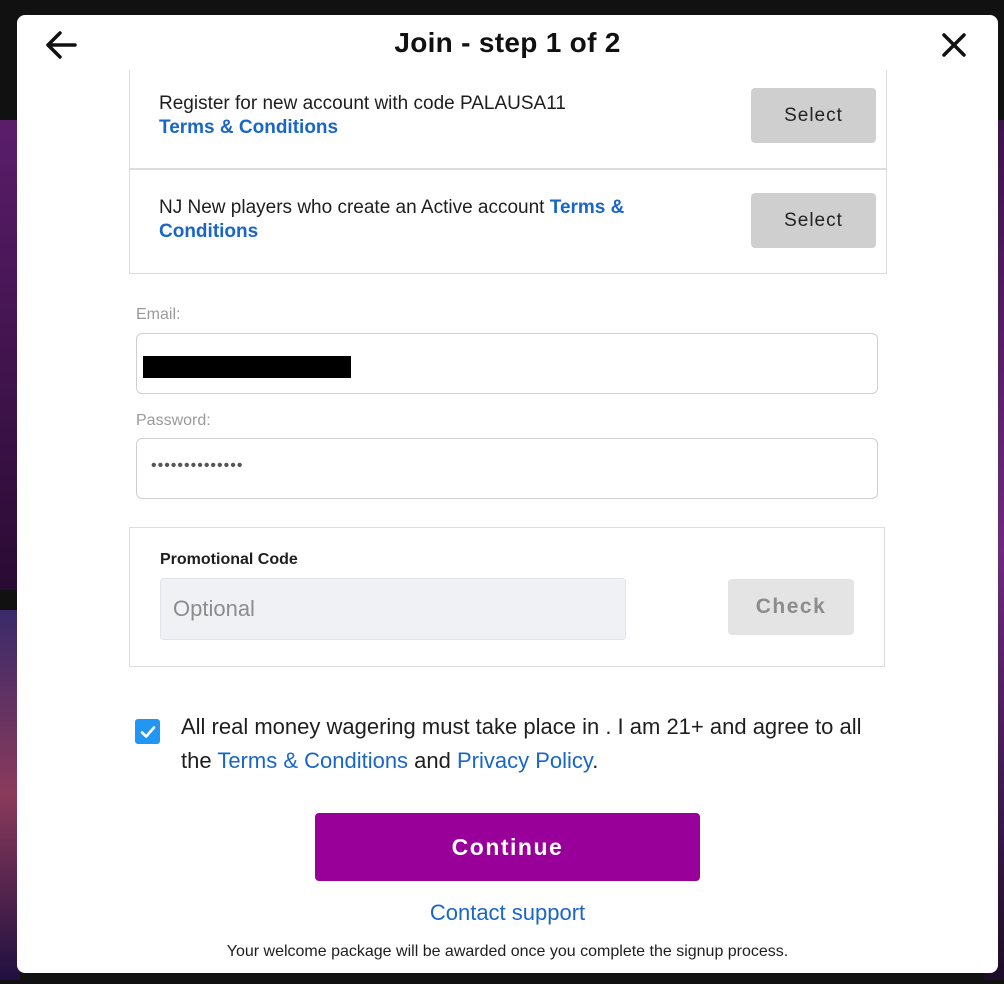 The image size is (1004, 984). Describe the element at coordinates (791, 607) in the screenshot. I see `check-promo-button: Check` at that location.